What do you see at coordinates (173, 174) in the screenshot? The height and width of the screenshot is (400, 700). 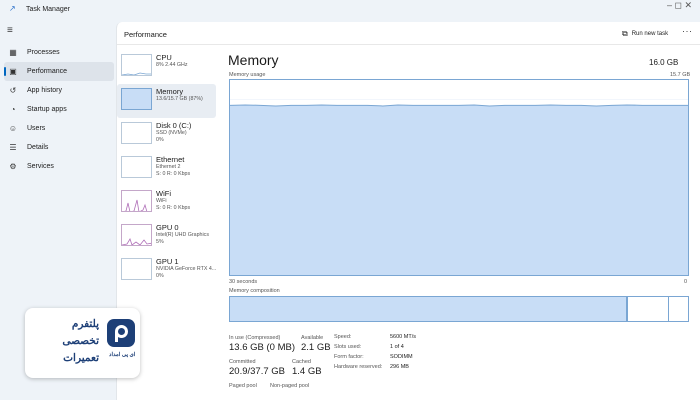 I see `device-detail: S: 0 R: 0 Kbps` at bounding box center [173, 174].